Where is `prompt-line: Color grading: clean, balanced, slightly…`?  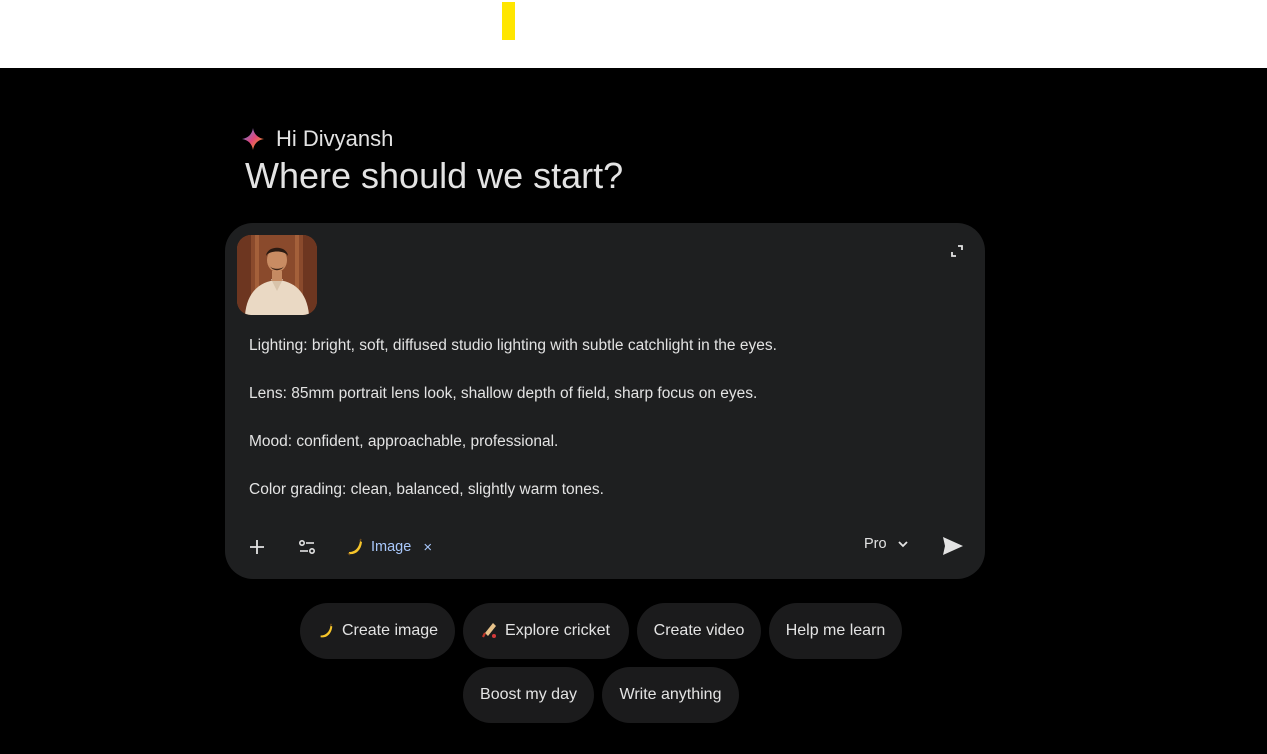
prompt-line: Color grading: clean, balanced, slightly… is located at coordinates (426, 489).